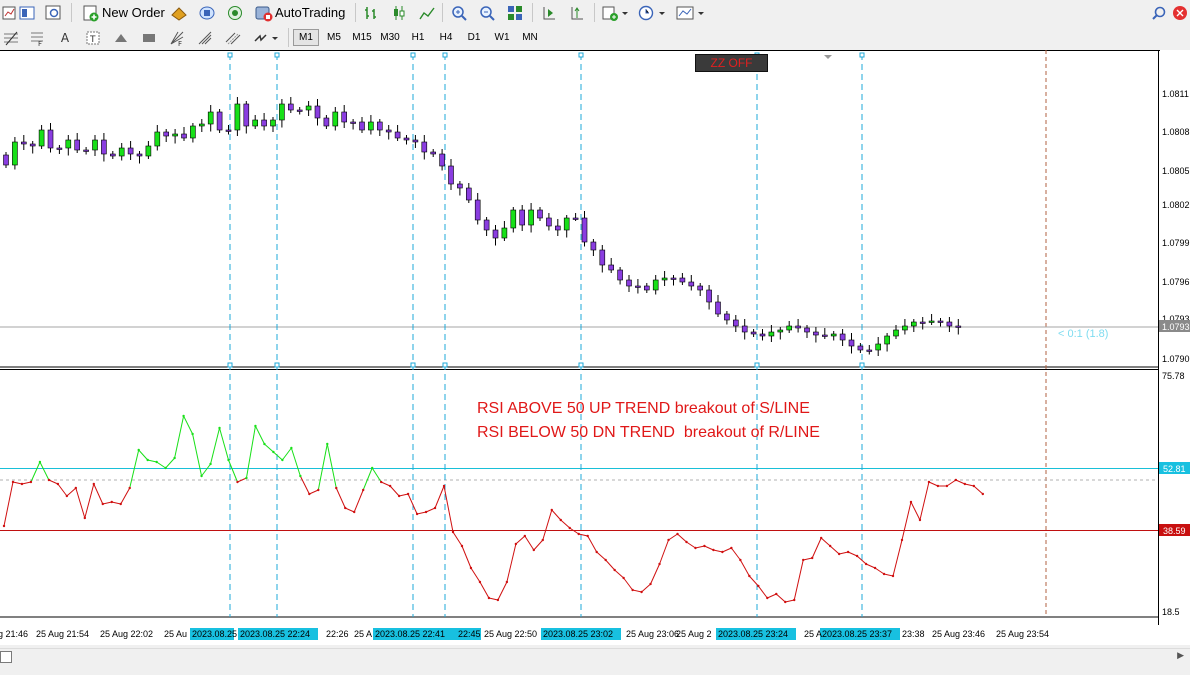  What do you see at coordinates (310, 12) in the screenshot?
I see `autotrading-button: AutoTrading` at bounding box center [310, 12].